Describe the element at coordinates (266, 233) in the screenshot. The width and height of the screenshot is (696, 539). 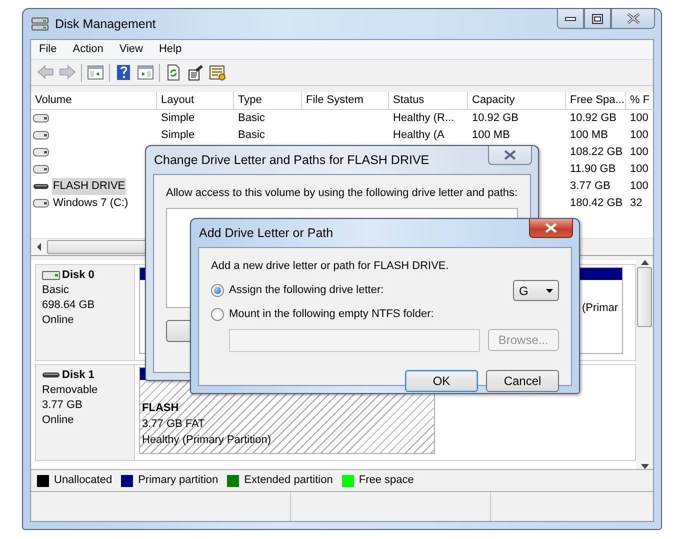
I see `dialog-title: Add Drive Letter or Path` at that location.